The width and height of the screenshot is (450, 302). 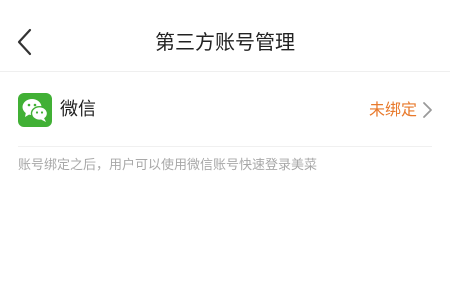 What do you see at coordinates (392, 109) in the screenshot?
I see `bind-status: 未绑定` at bounding box center [392, 109].